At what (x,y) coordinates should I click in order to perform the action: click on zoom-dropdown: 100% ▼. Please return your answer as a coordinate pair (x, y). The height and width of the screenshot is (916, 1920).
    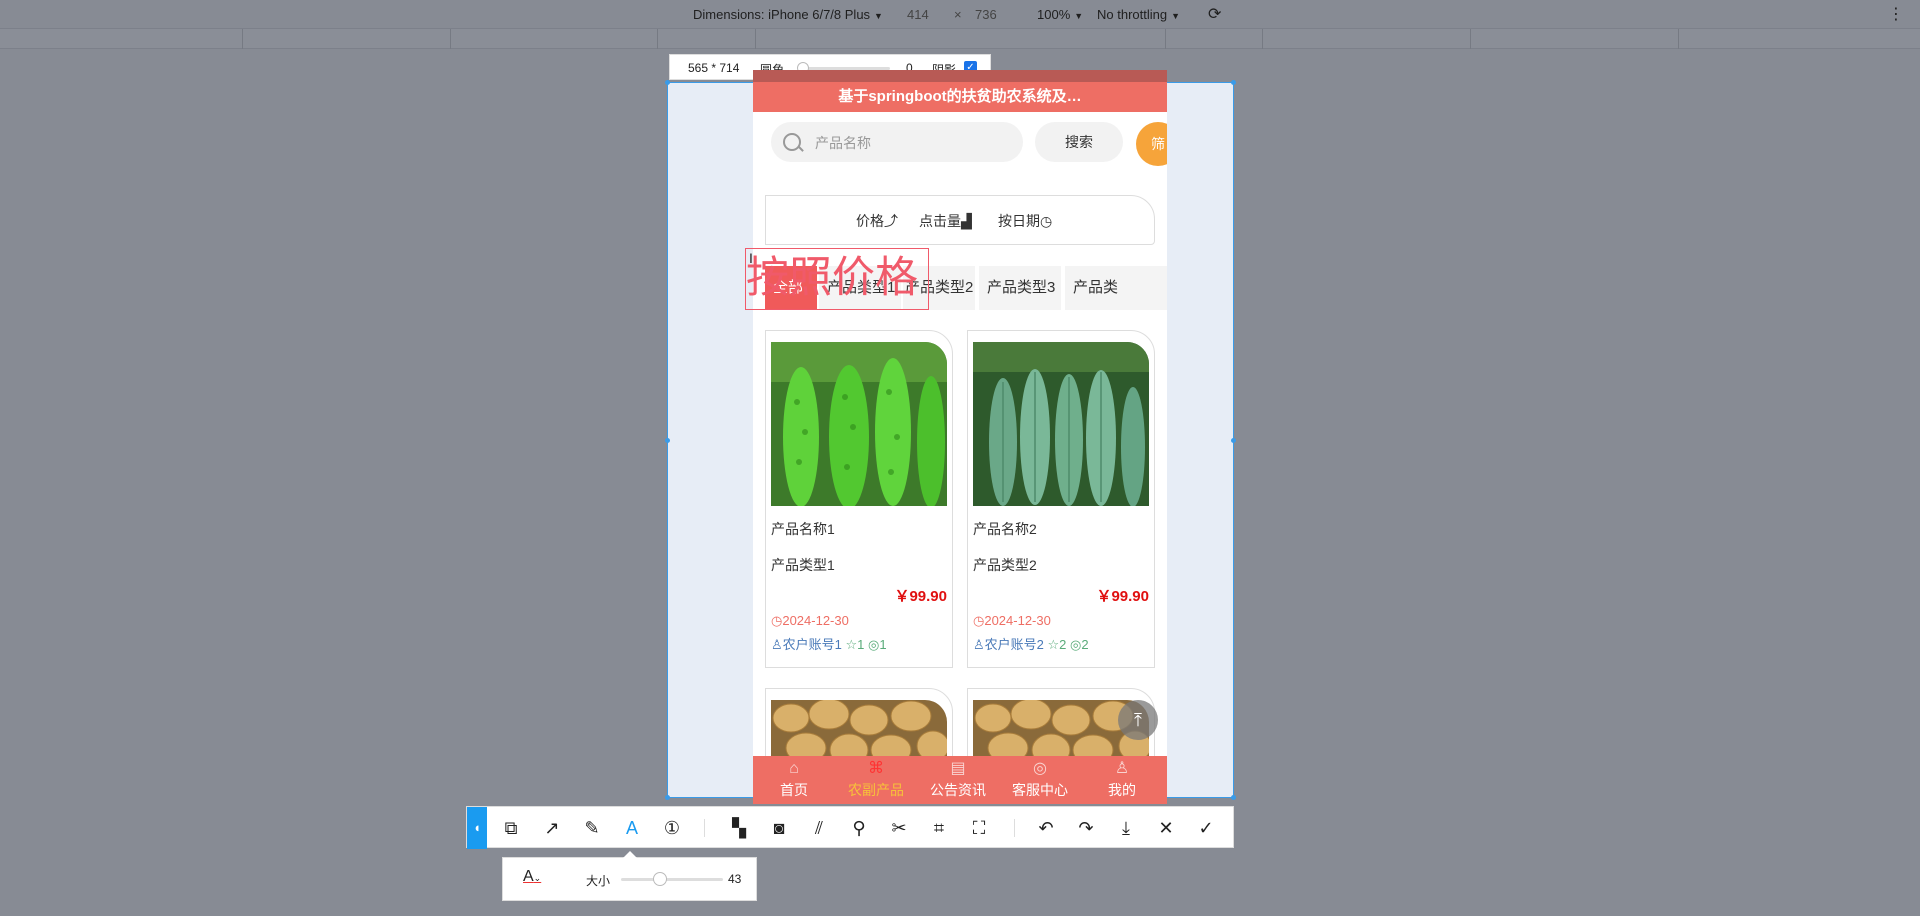
    Looking at the image, I should click on (1060, 14).